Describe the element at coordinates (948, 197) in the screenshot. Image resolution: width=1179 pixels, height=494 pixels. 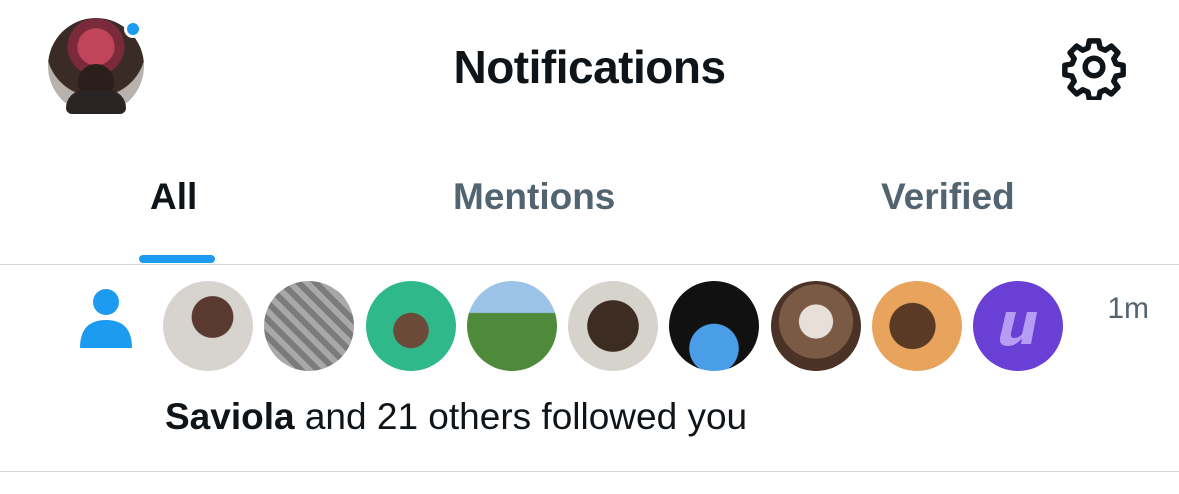
I see `tab-verified: Verified` at that location.